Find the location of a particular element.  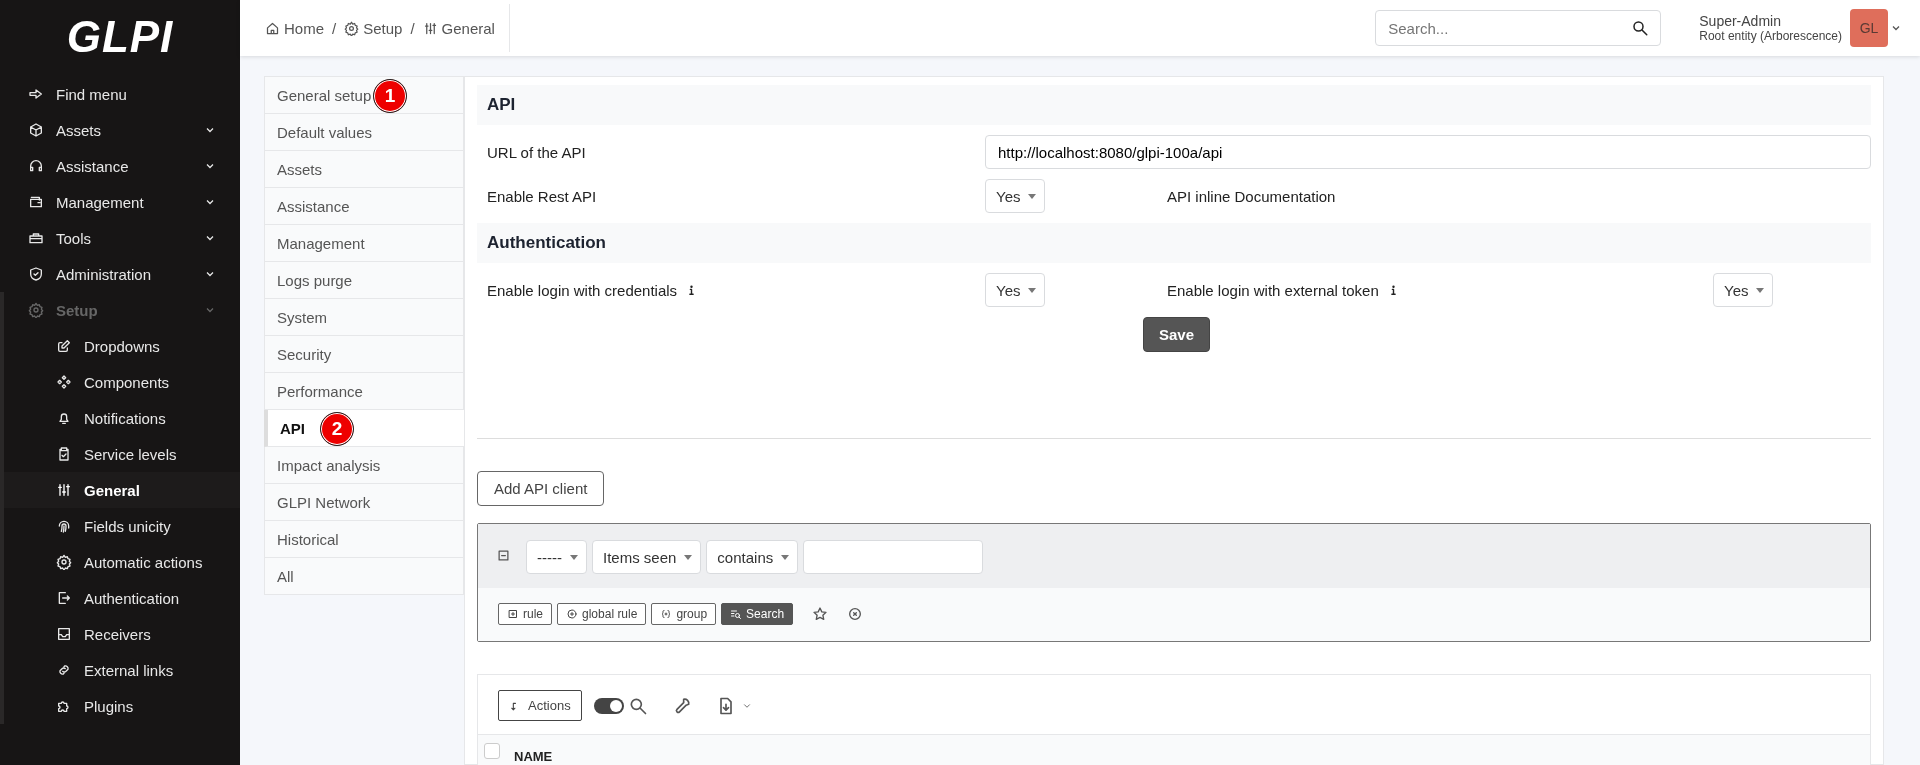

nav-subitem: Plugins is located at coordinates (122, 706).